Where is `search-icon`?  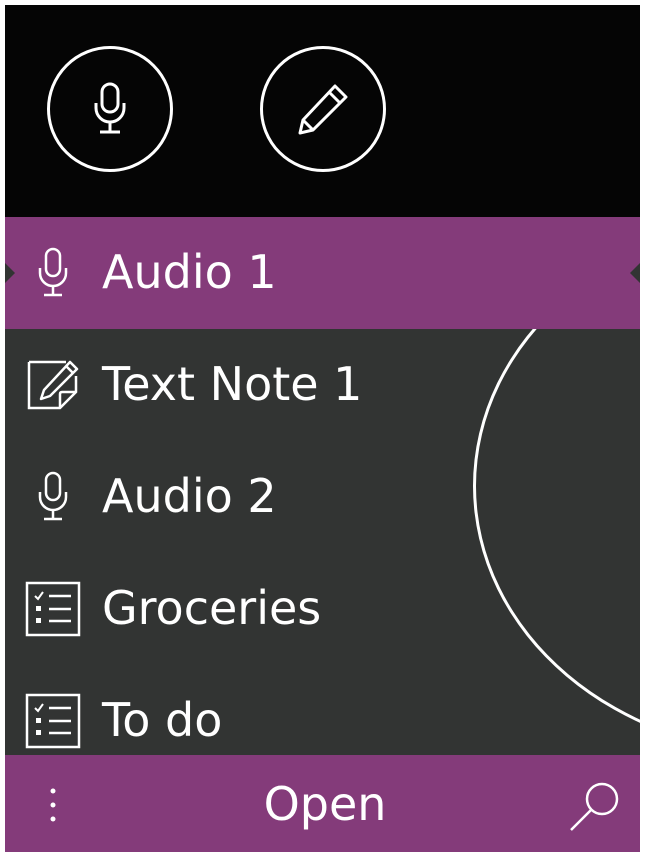
search-icon is located at coordinates (594, 806).